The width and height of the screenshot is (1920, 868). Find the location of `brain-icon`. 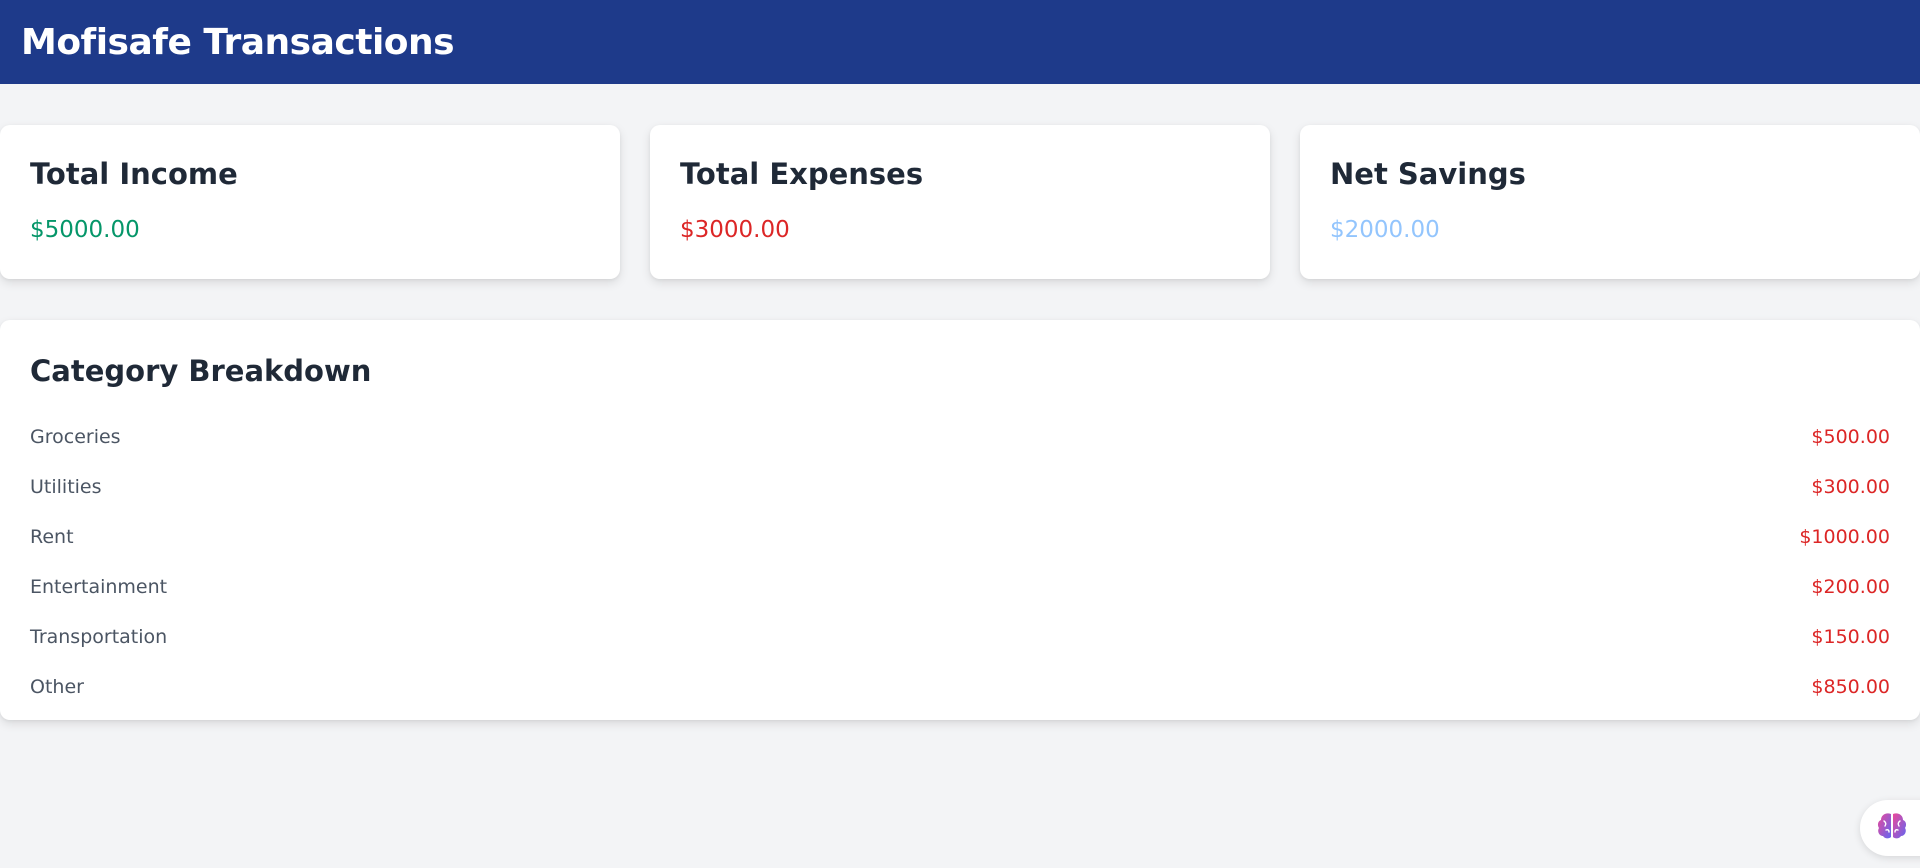

brain-icon is located at coordinates (1892, 828).